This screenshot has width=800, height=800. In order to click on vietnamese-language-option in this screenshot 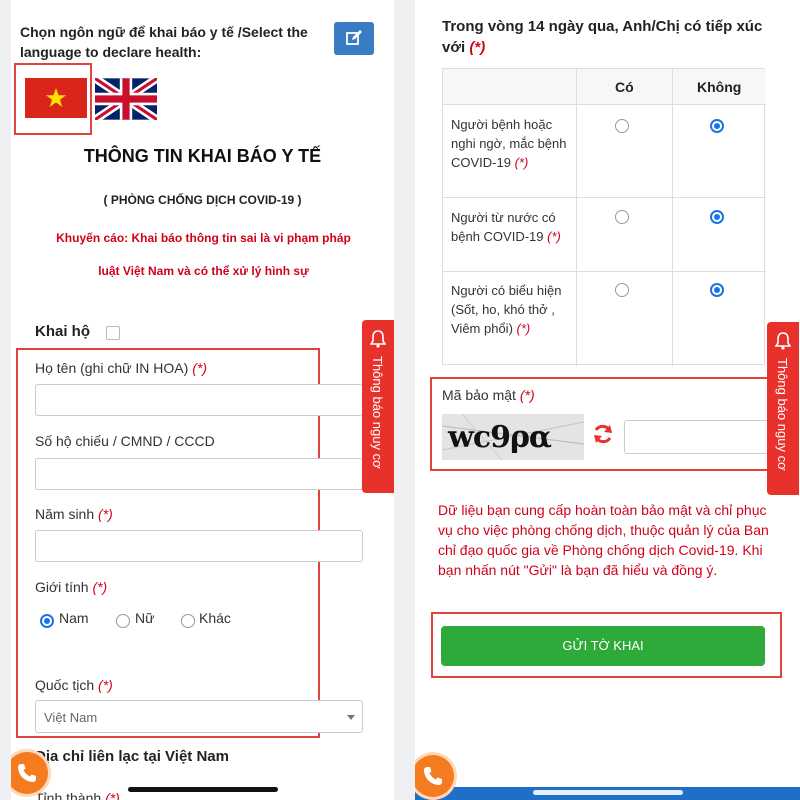, I will do `click(56, 98)`.